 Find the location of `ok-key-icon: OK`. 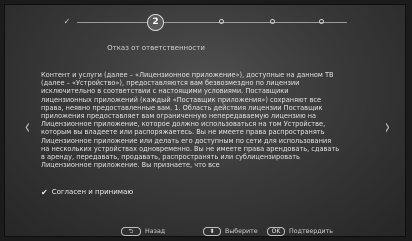

ok-key-icon: OK is located at coordinates (276, 231).